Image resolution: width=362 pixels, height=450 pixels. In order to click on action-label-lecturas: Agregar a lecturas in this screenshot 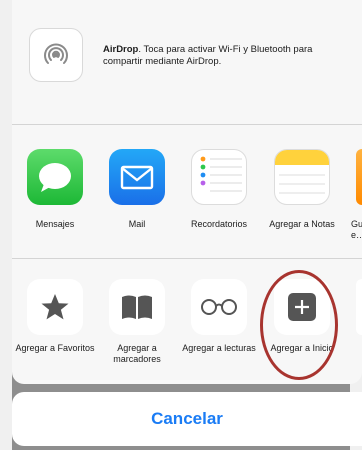, I will do `click(219, 348)`.